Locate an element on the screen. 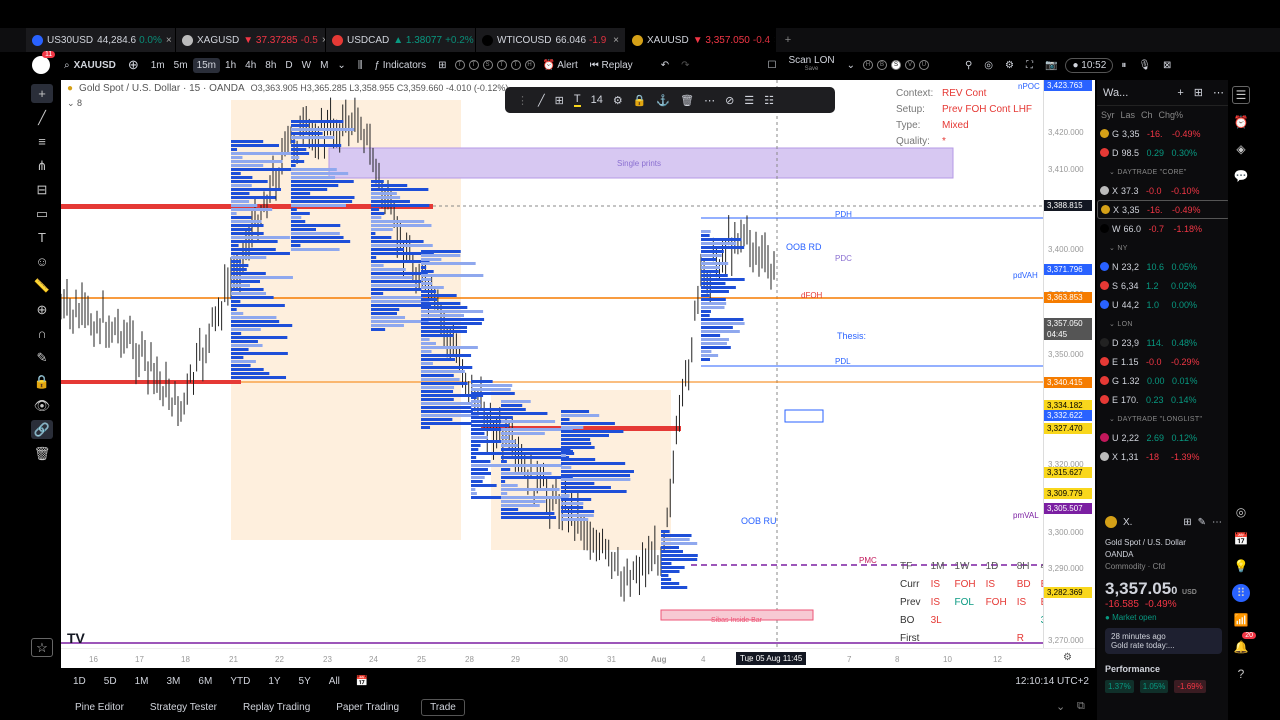  image-off-icon: ⊠ is located at coordinates (1167, 65).